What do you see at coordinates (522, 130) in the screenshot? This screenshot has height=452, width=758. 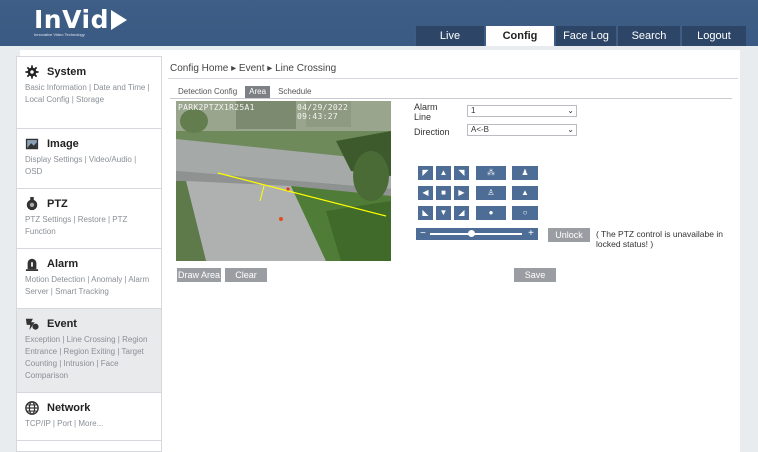 I see `direction-select: A<-B ⌄` at bounding box center [522, 130].